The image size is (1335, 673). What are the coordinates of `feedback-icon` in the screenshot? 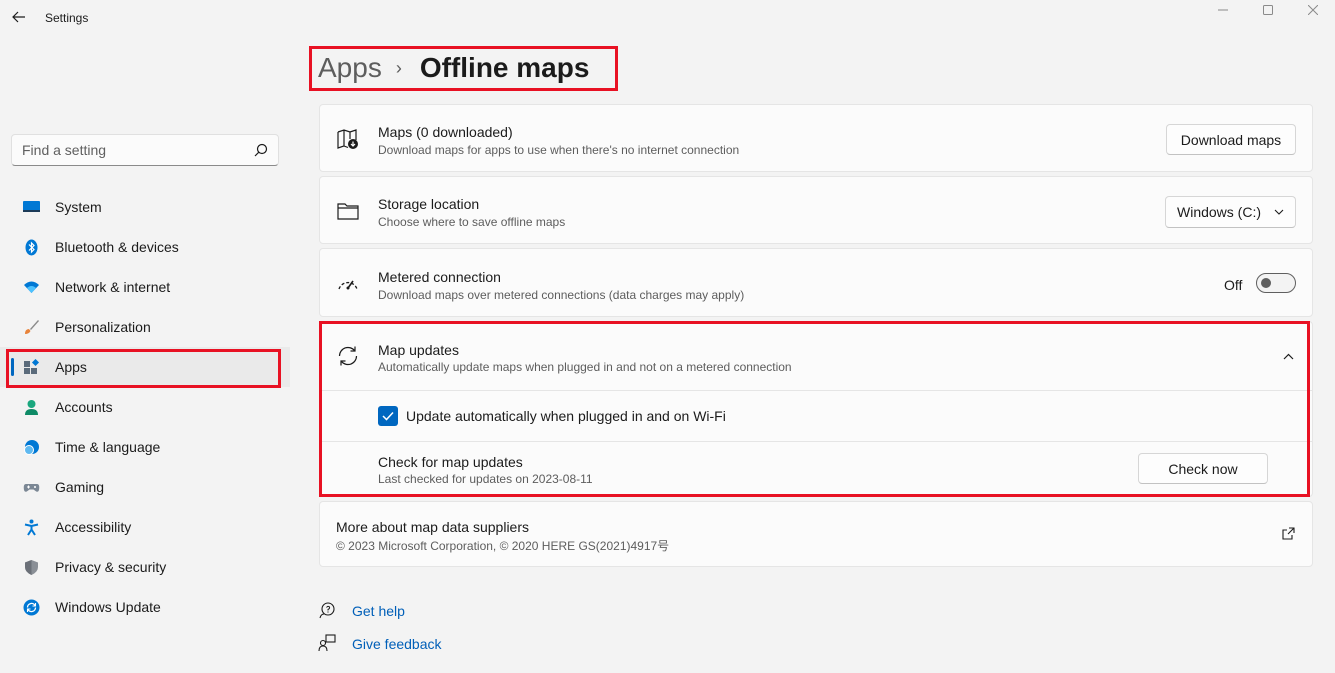 It's located at (327, 643).